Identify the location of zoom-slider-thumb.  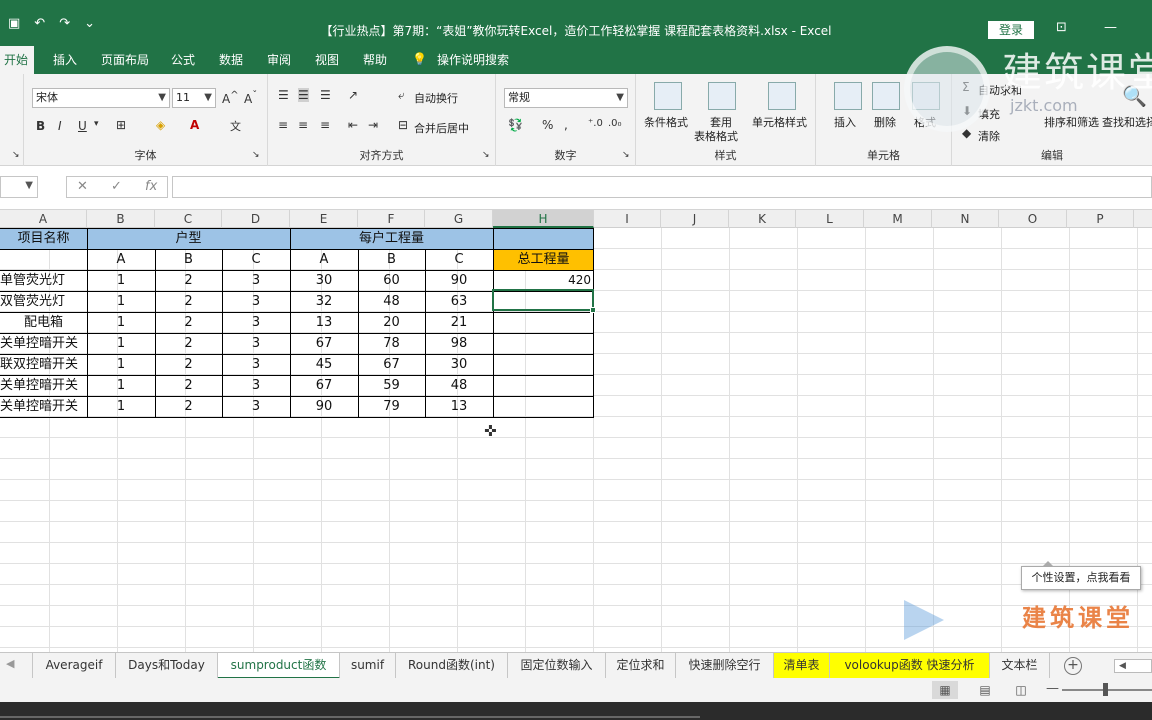
(1105, 689).